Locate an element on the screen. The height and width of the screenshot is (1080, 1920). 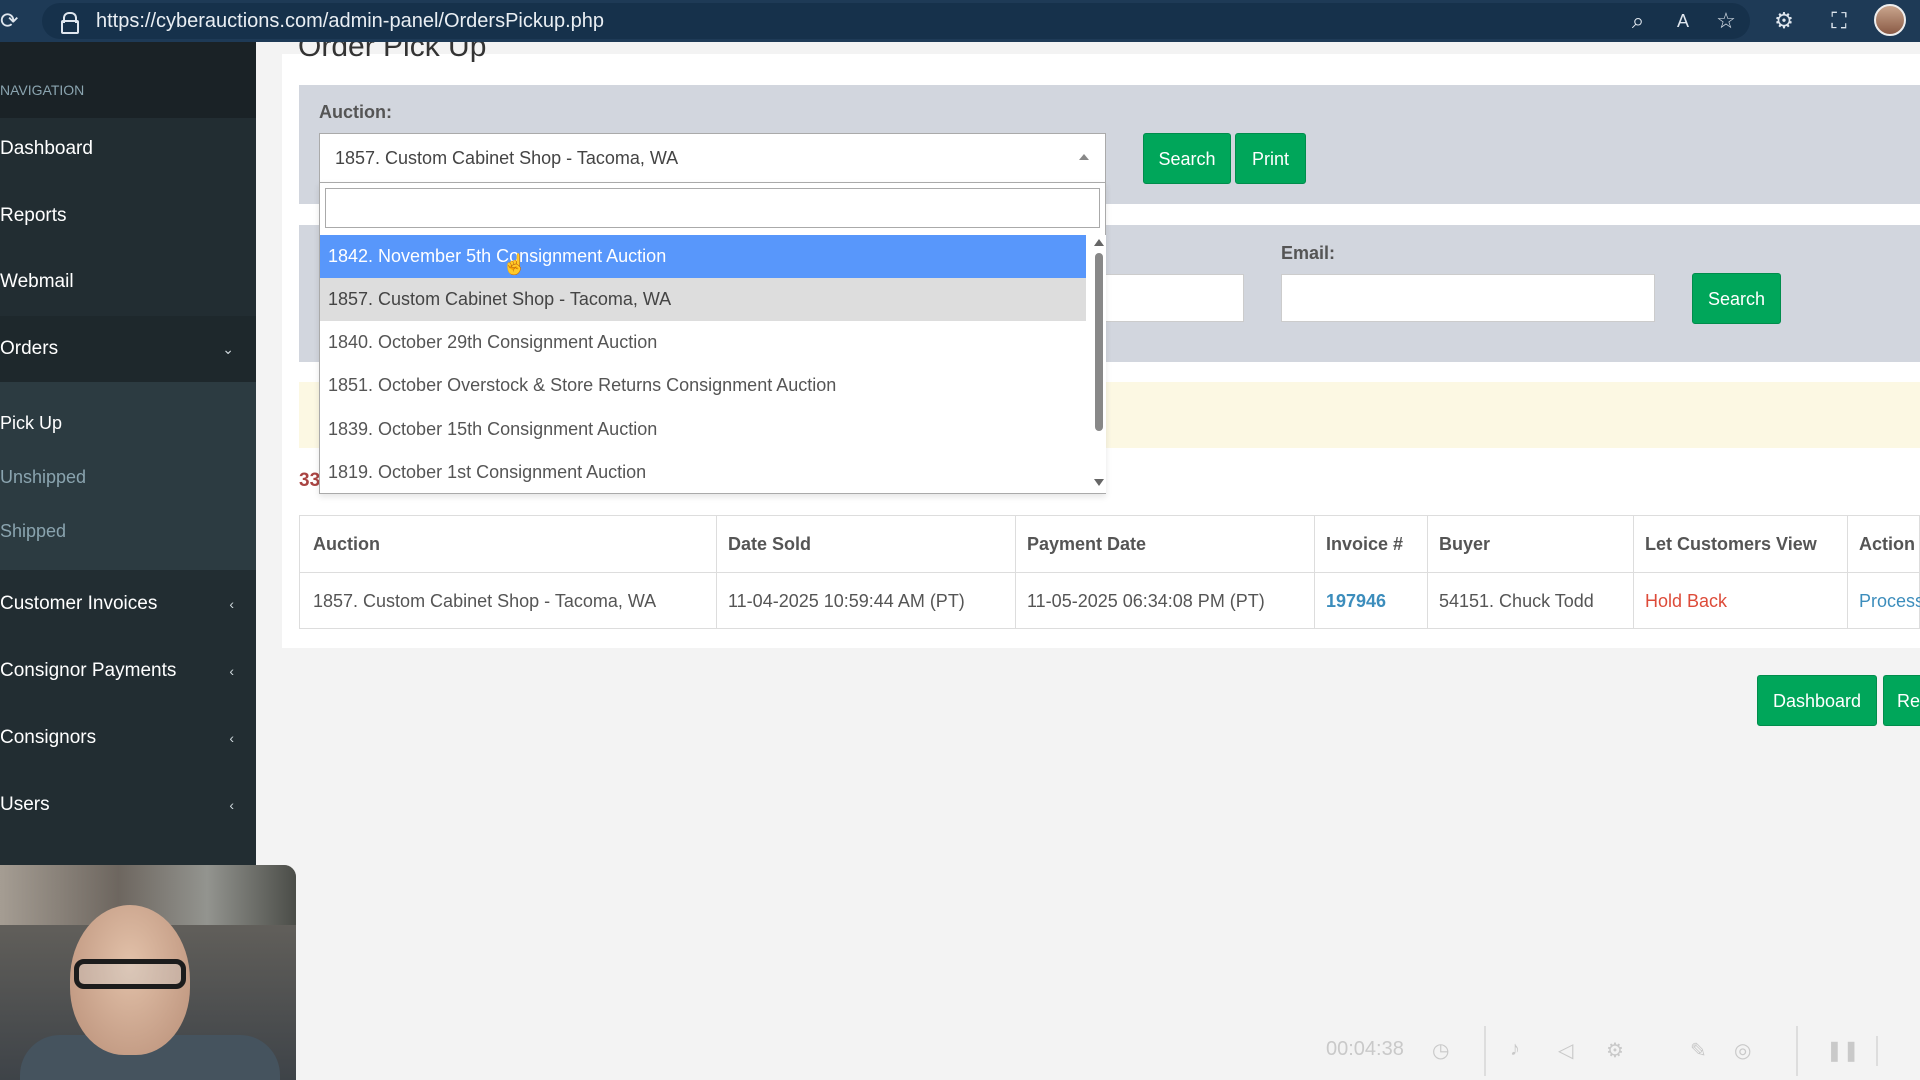
sidebar-item-label: Consignors is located at coordinates (48, 737).